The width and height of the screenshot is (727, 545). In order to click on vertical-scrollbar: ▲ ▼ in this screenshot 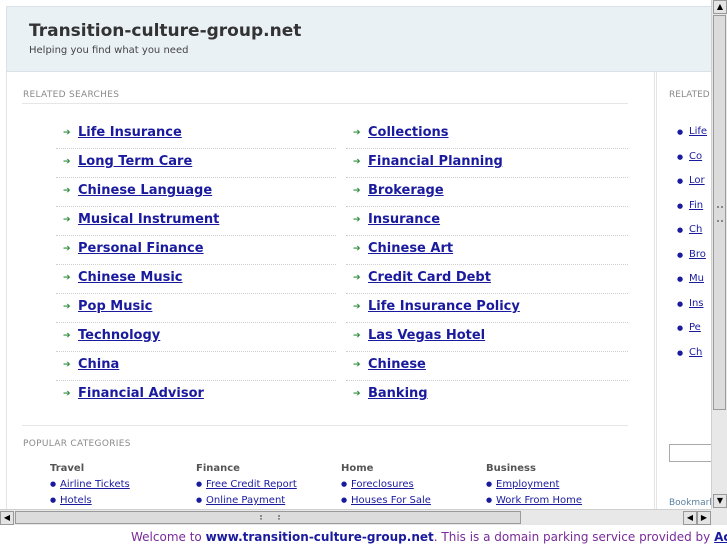, I will do `click(719, 254)`.